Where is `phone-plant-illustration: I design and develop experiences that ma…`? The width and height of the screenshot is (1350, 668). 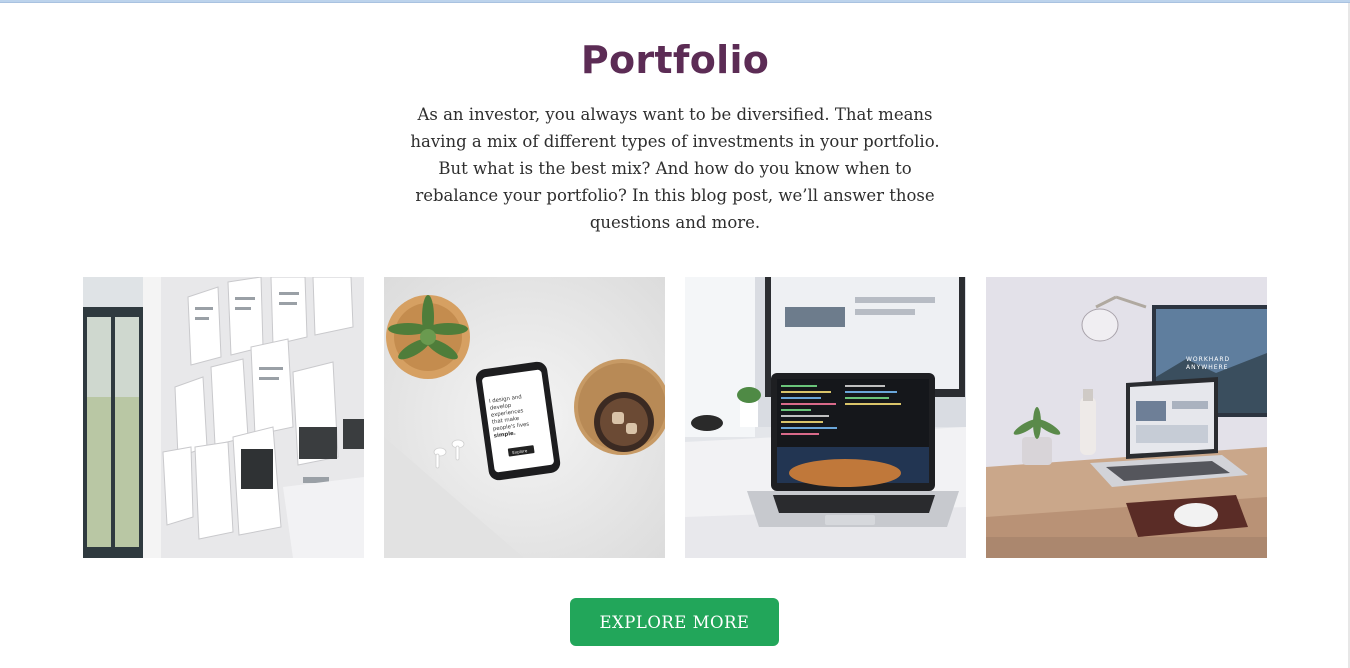
phone-plant-illustration: I design and develop experiences that ma… is located at coordinates (524, 417).